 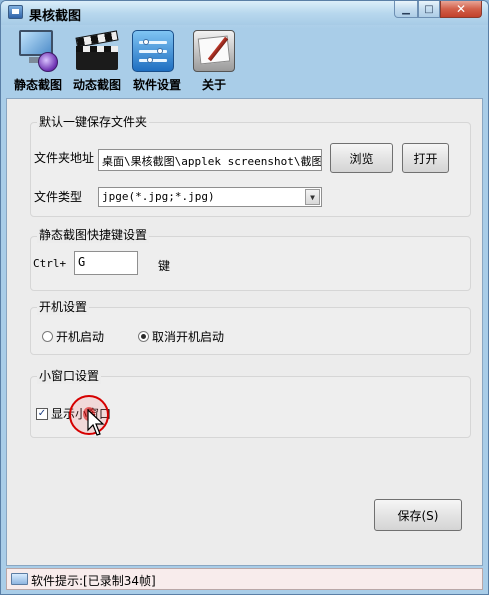 I want to click on tool-label: 关于, so click(x=213, y=85).